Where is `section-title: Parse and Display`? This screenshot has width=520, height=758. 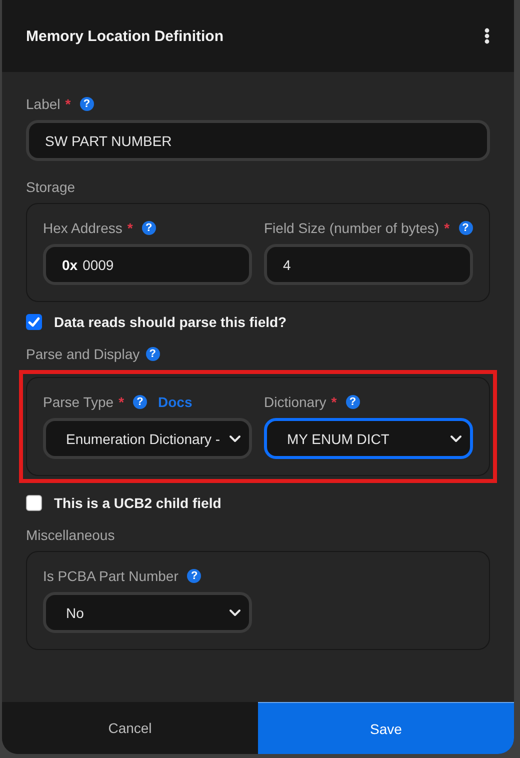
section-title: Parse and Display is located at coordinates (83, 354).